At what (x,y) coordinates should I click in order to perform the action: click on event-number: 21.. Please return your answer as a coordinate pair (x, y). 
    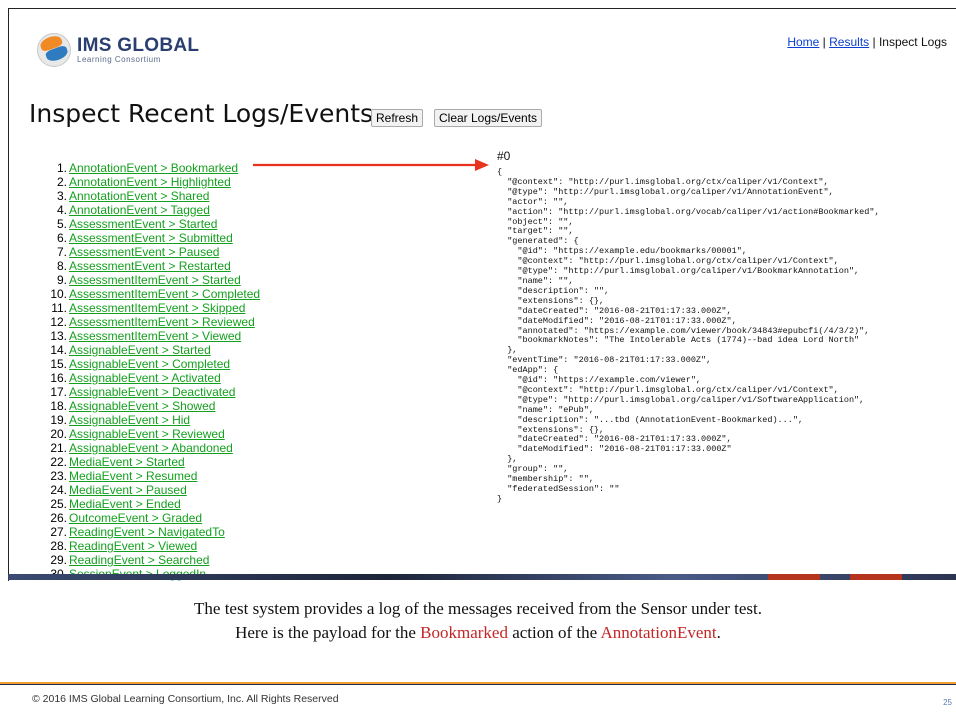
    Looking at the image, I should click on (58, 448).